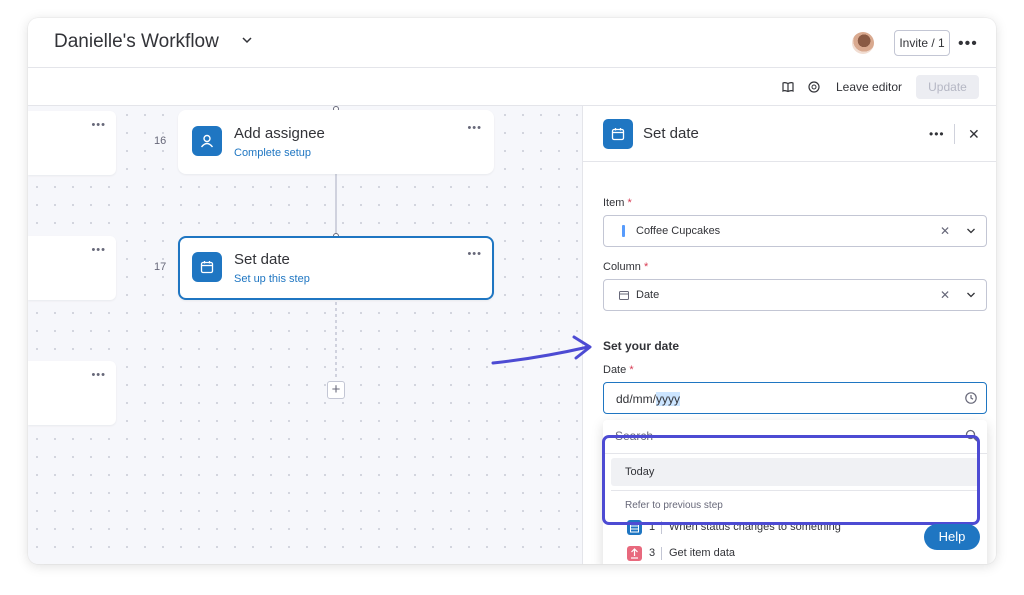 This screenshot has height=595, width=1024. I want to click on column-select: Date ✕, so click(795, 295).